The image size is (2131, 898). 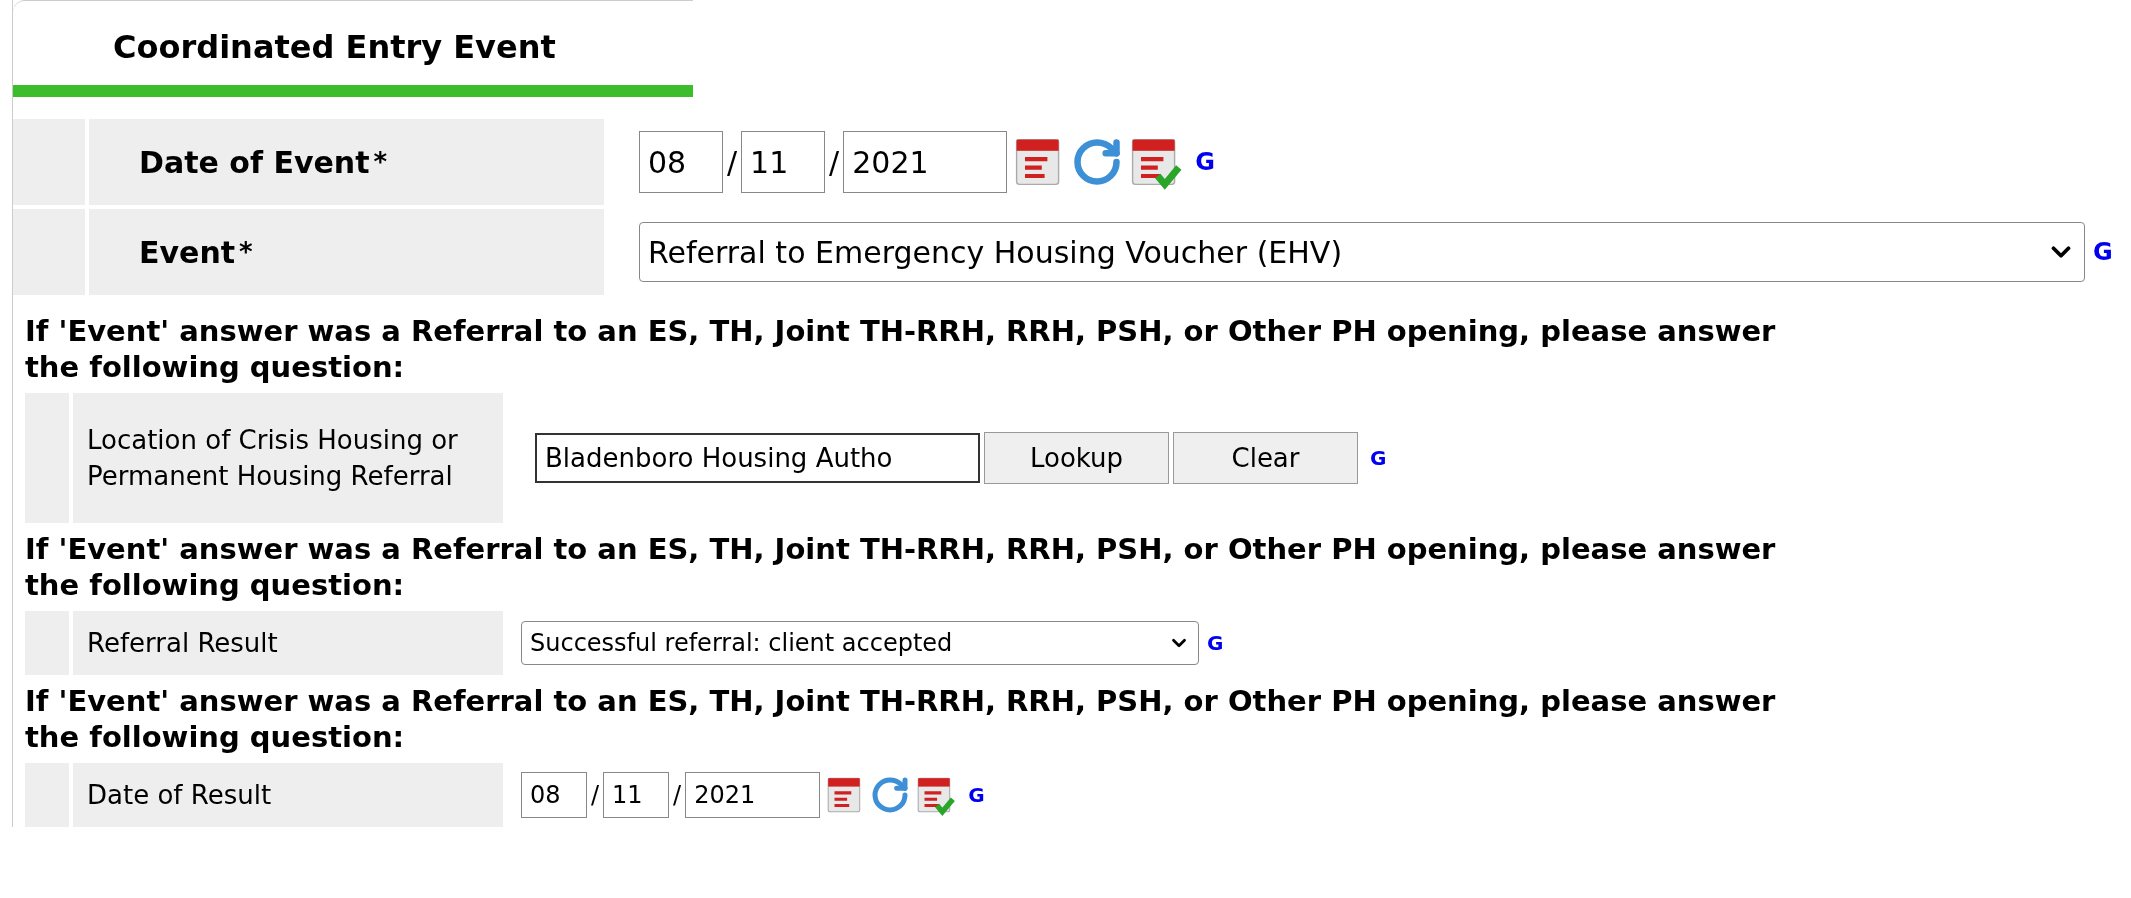 What do you see at coordinates (860, 643) in the screenshot?
I see `dropdown-field: Successful referral: client accepted` at bounding box center [860, 643].